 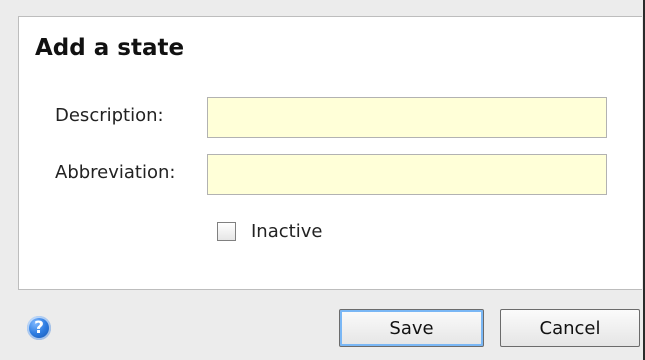 What do you see at coordinates (109, 115) in the screenshot?
I see `description-label: Description:` at bounding box center [109, 115].